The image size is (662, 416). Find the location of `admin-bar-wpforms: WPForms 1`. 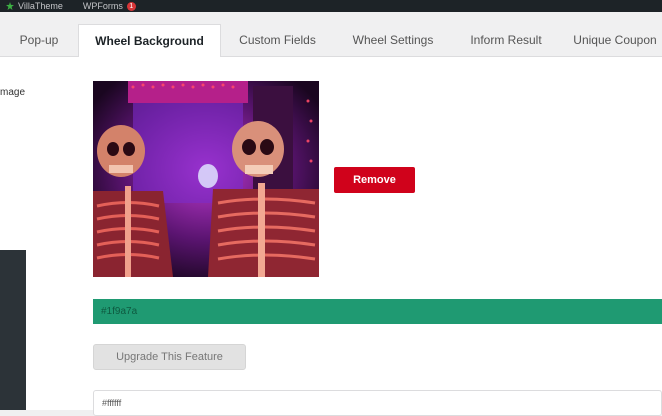

admin-bar-wpforms: WPForms 1 is located at coordinates (109, 6).